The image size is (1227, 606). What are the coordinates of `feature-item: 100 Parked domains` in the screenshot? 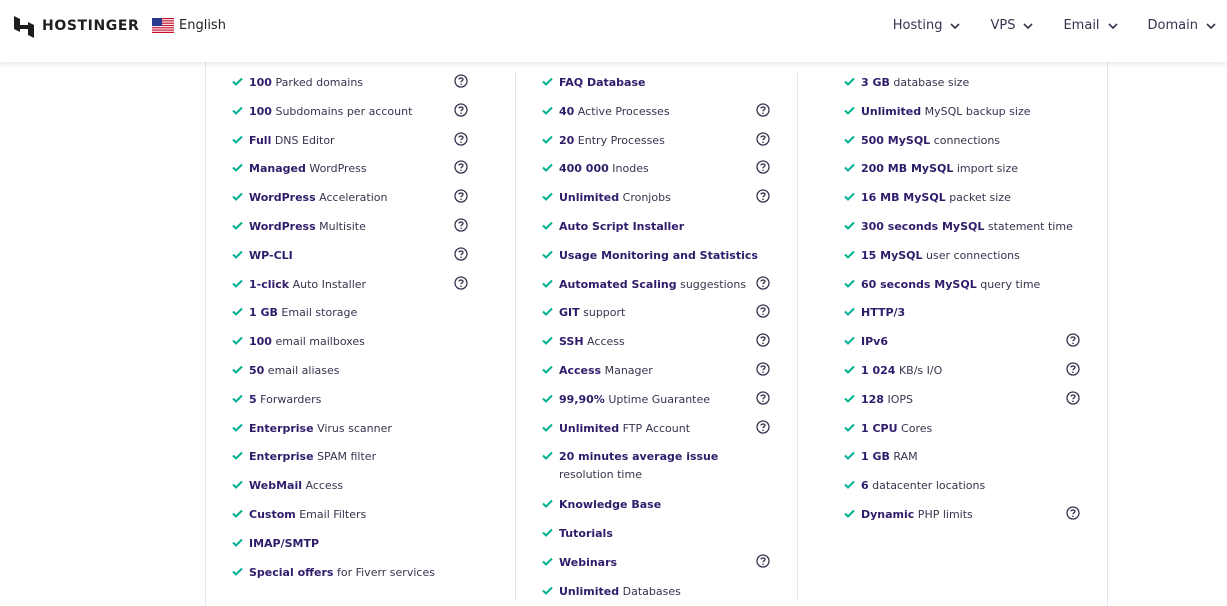 It's located at (352, 86).